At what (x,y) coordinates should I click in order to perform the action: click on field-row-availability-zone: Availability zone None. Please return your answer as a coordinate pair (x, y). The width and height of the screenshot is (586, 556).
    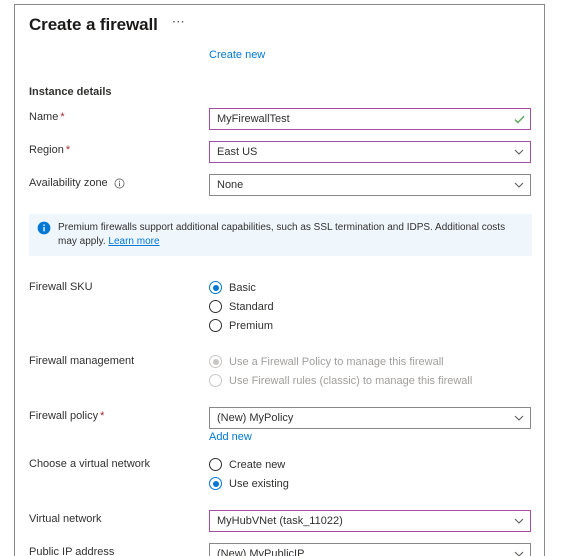
    Looking at the image, I should click on (280, 185).